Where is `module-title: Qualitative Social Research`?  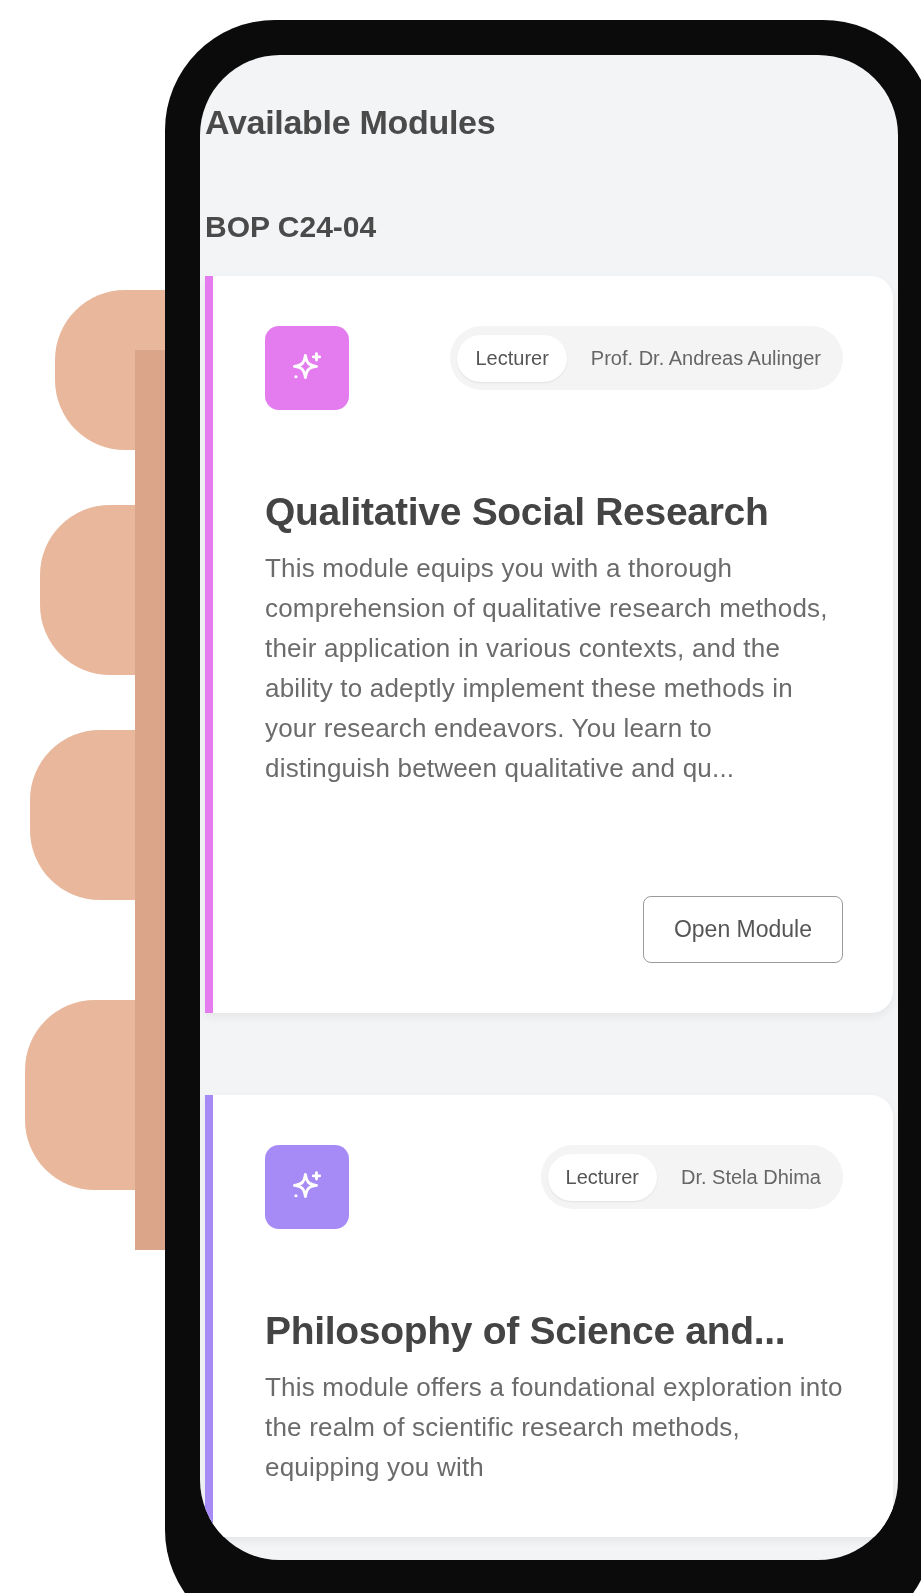
module-title: Qualitative Social Research is located at coordinates (517, 512).